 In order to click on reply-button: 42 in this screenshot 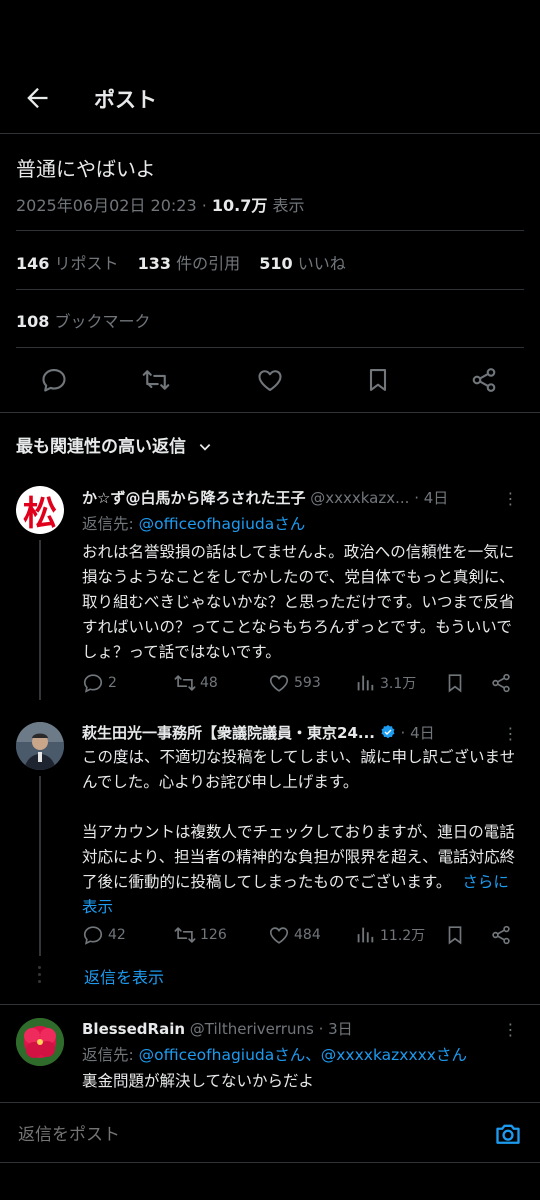, I will do `click(104, 935)`.